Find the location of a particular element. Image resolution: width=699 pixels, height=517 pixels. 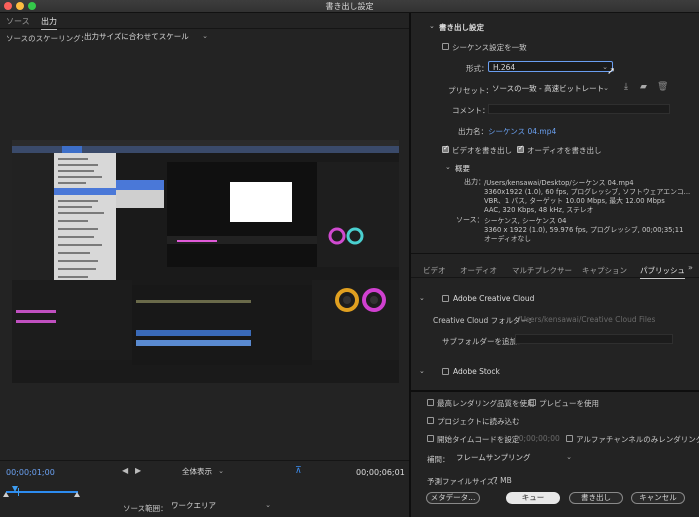

source-range-dropdown: ワークエリア ⌄ is located at coordinates (221, 505).